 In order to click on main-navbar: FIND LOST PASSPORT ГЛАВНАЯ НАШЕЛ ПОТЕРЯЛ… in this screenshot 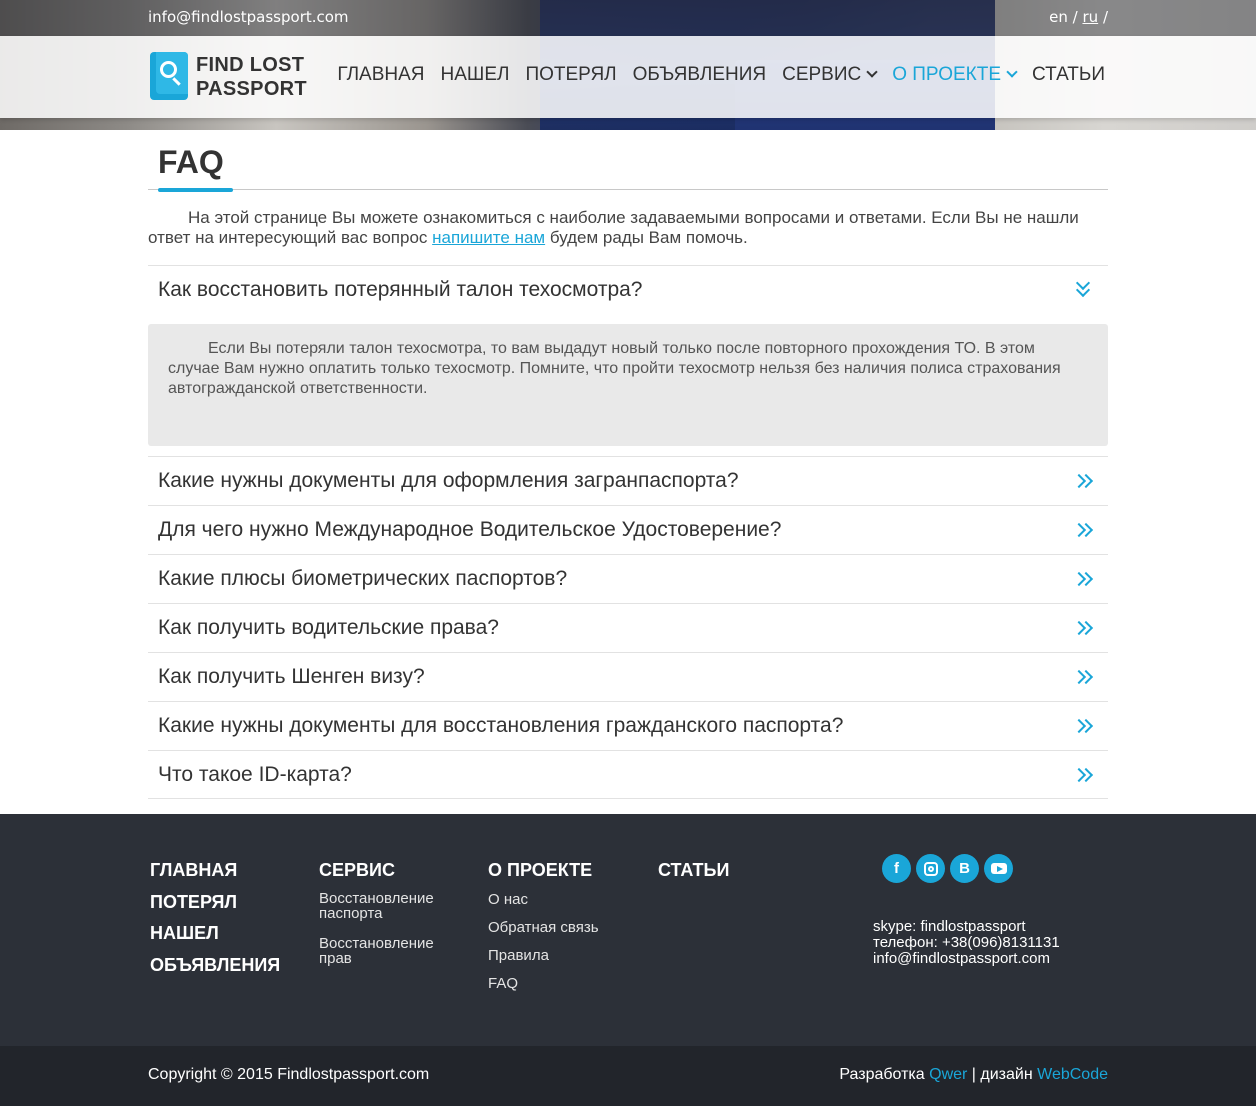, I will do `click(628, 77)`.